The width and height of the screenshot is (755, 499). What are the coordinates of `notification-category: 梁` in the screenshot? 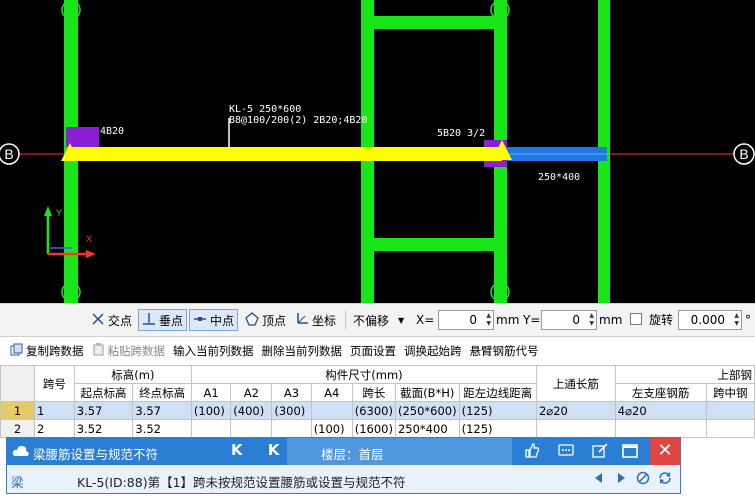 It's located at (17, 482).